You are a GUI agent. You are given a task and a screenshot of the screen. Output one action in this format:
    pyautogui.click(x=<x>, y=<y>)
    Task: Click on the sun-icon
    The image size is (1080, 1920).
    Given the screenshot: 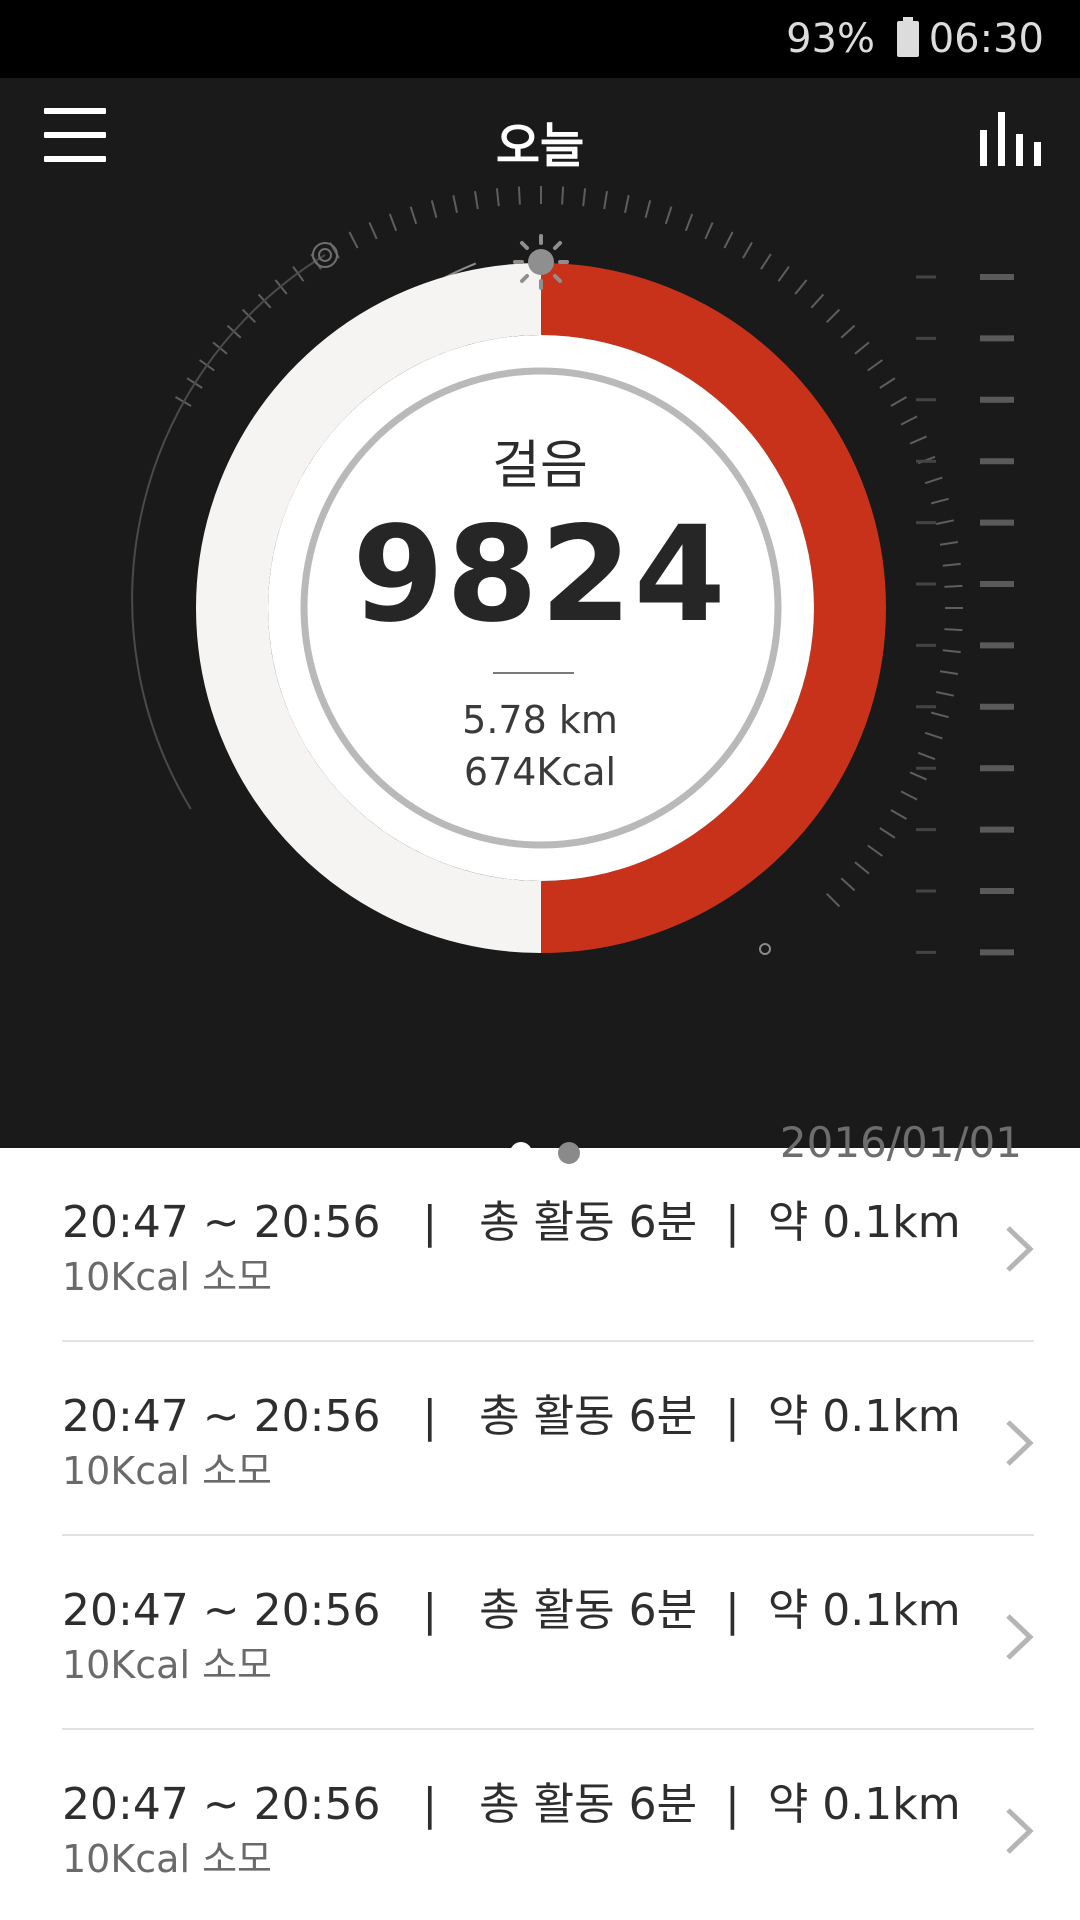 What is the action you would take?
    pyautogui.click(x=541, y=262)
    